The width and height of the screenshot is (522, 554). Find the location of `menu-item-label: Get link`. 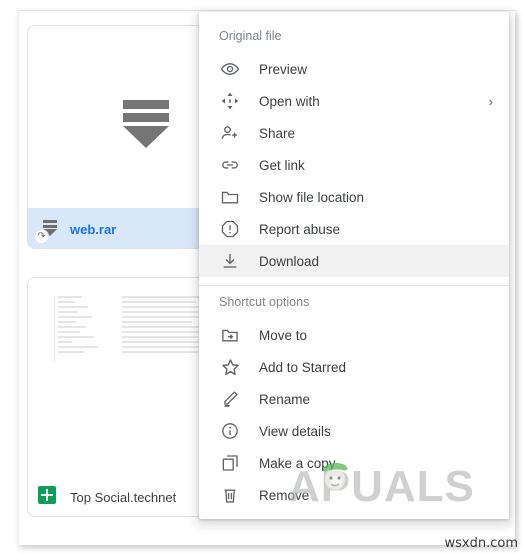

menu-item-label: Get link is located at coordinates (282, 165).